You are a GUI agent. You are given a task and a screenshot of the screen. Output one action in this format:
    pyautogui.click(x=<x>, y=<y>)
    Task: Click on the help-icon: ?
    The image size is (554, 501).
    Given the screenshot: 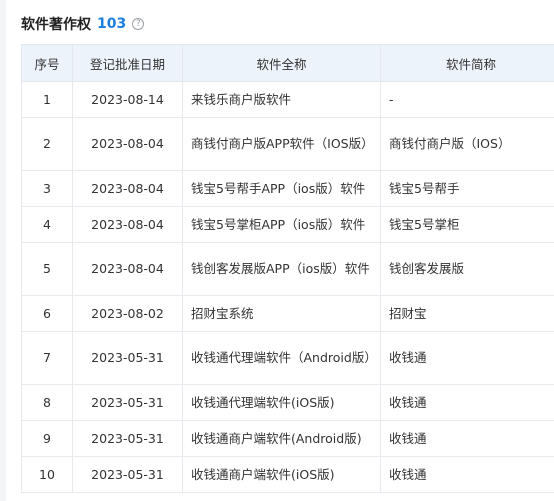 What is the action you would take?
    pyautogui.click(x=138, y=24)
    